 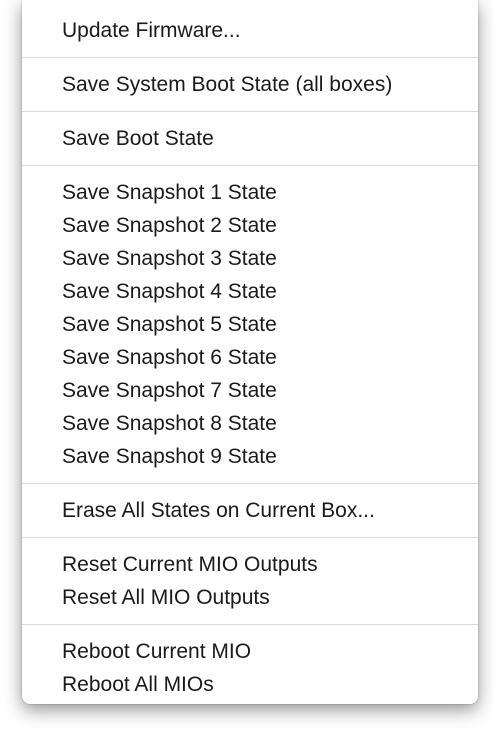 What do you see at coordinates (250, 192) in the screenshot?
I see `menu-item-save-snapshot-1: Save Snapshot 1 State` at bounding box center [250, 192].